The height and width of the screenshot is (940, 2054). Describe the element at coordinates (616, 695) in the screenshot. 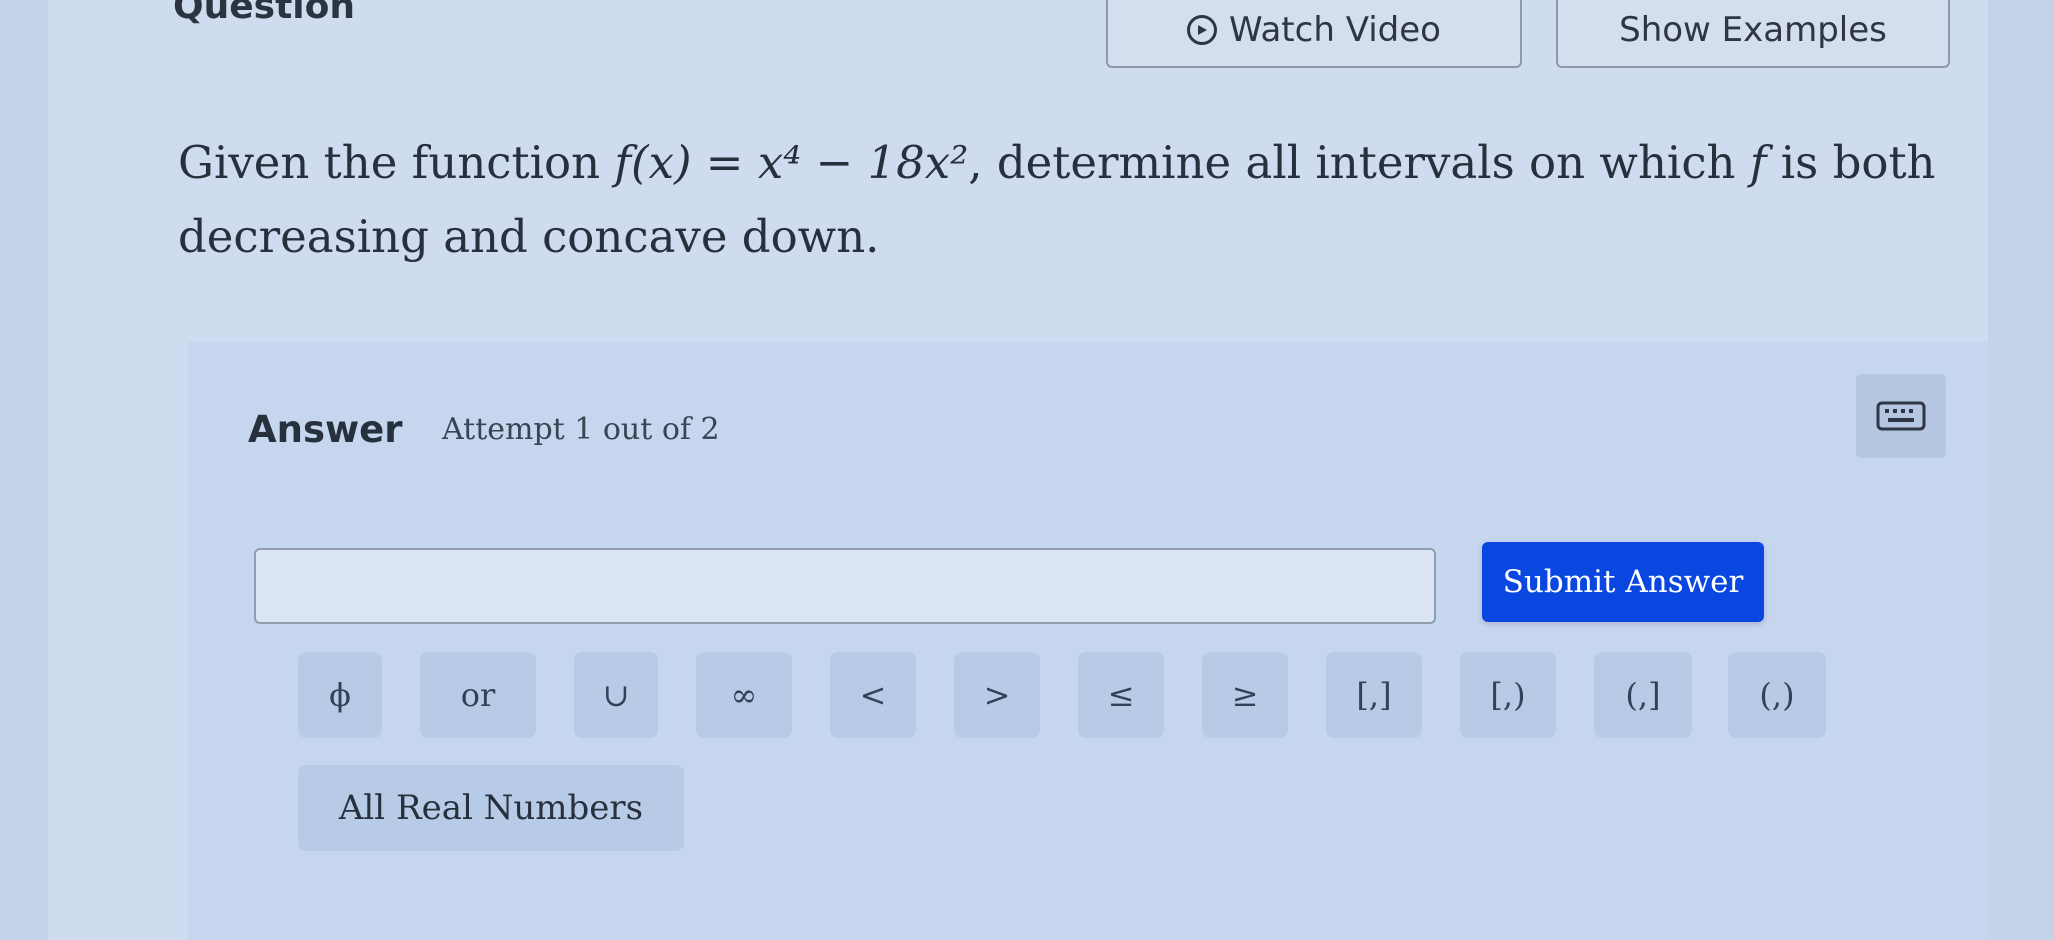

I see `union-button: ∪` at that location.